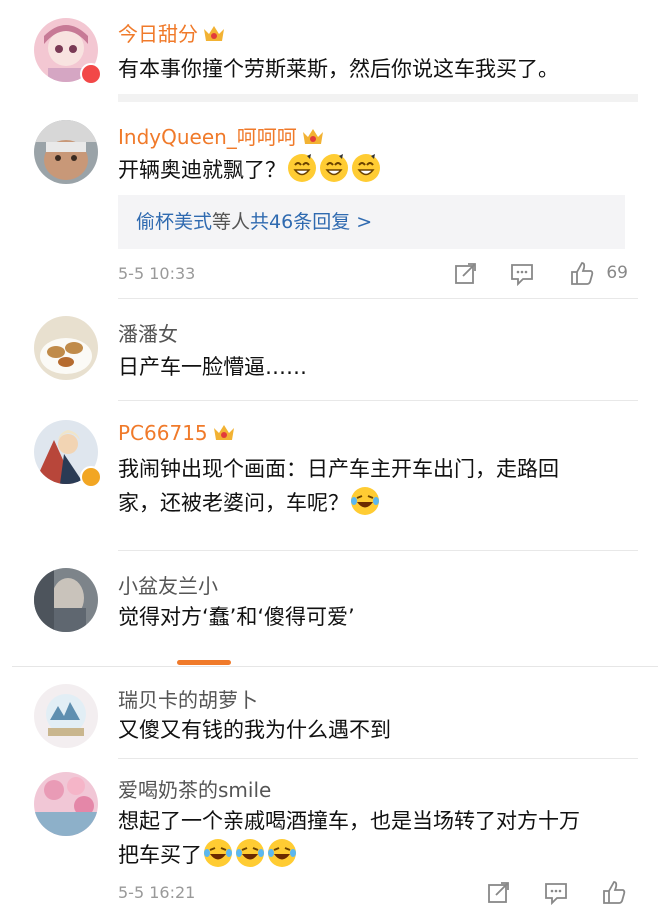  What do you see at coordinates (177, 433) in the screenshot?
I see `username: PC66715` at bounding box center [177, 433].